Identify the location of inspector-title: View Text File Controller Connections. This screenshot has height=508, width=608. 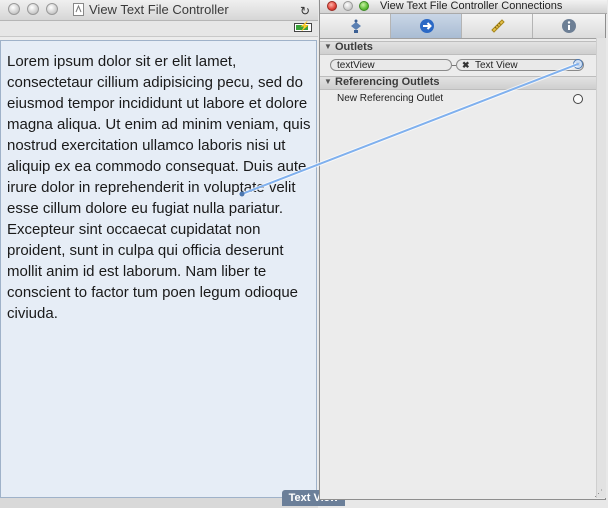
(471, 6).